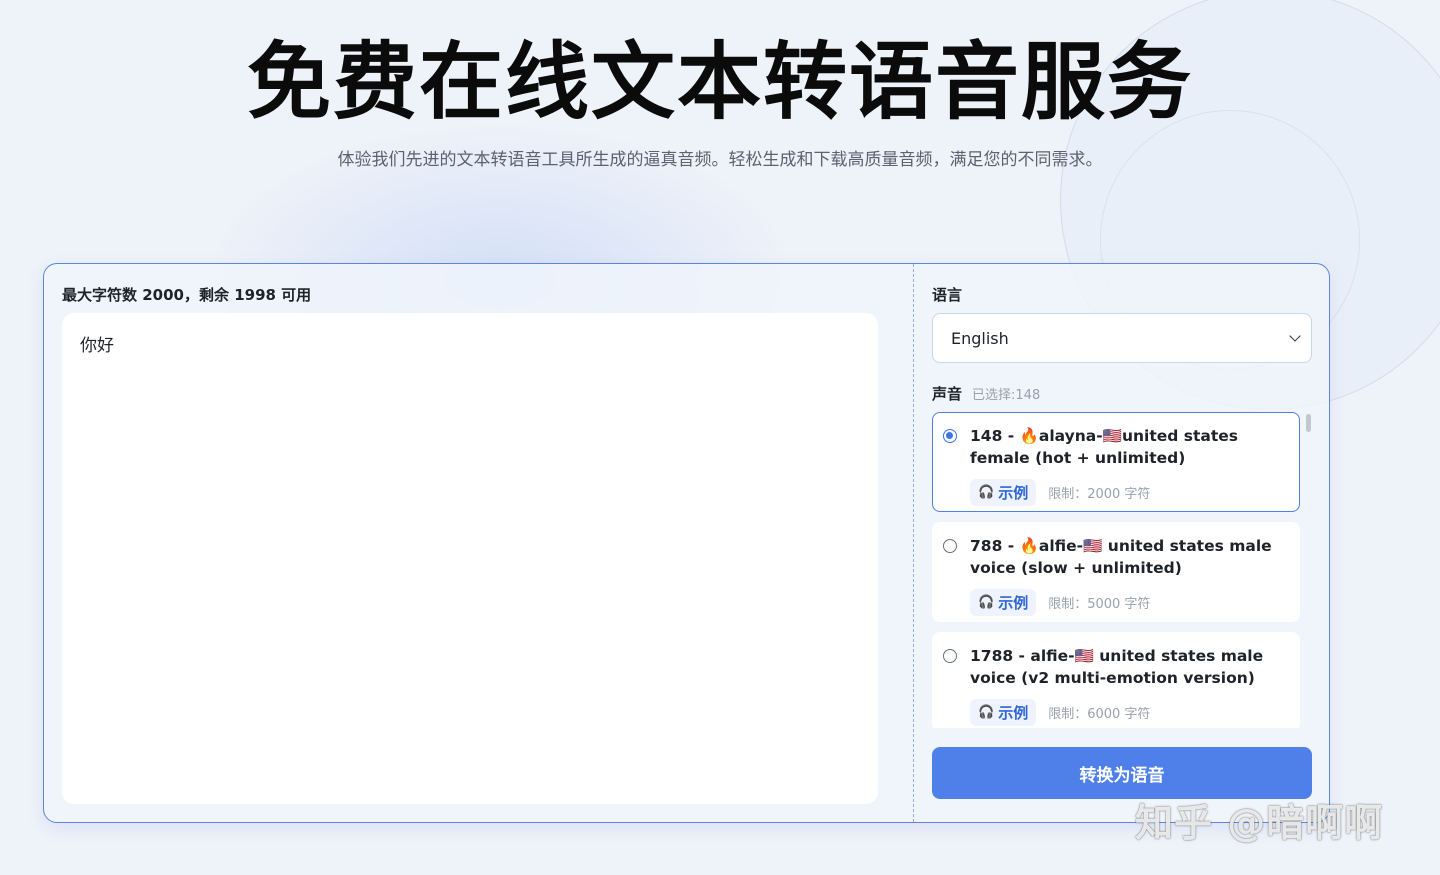 This screenshot has height=875, width=1440. What do you see at coordinates (187, 295) in the screenshot?
I see `char-count: 最大字符数 2000，剩余 1998 可用` at bounding box center [187, 295].